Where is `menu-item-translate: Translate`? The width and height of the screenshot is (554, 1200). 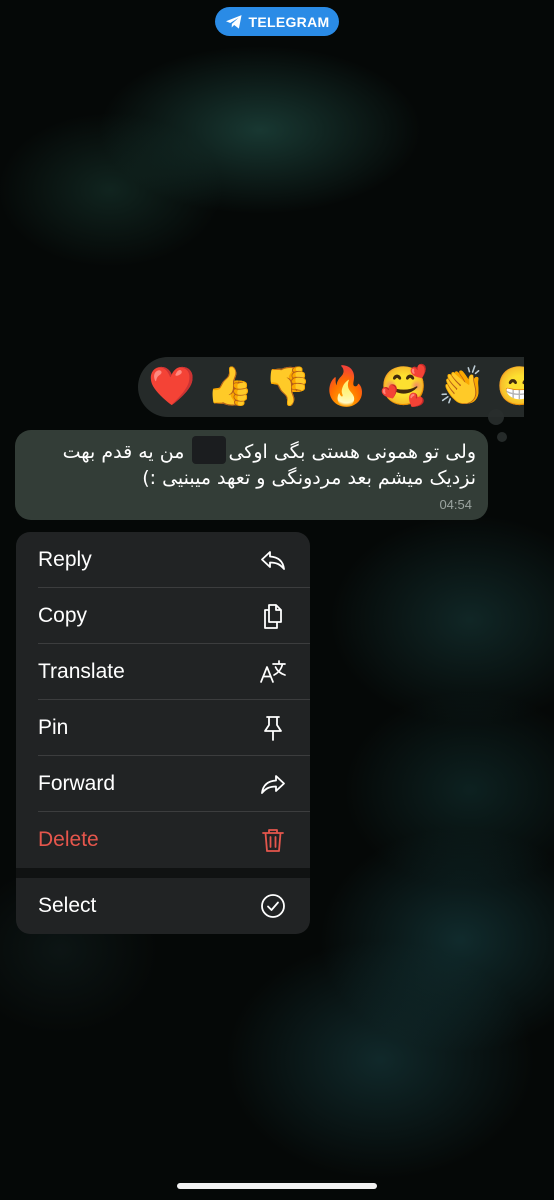 menu-item-translate: Translate is located at coordinates (163, 672).